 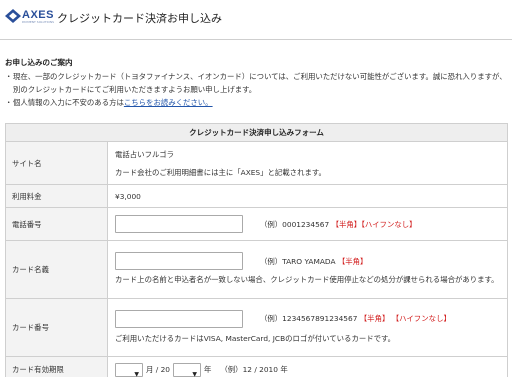 I want to click on form-row-fee: 利用料金 ¥3,000, so click(x=256, y=196).